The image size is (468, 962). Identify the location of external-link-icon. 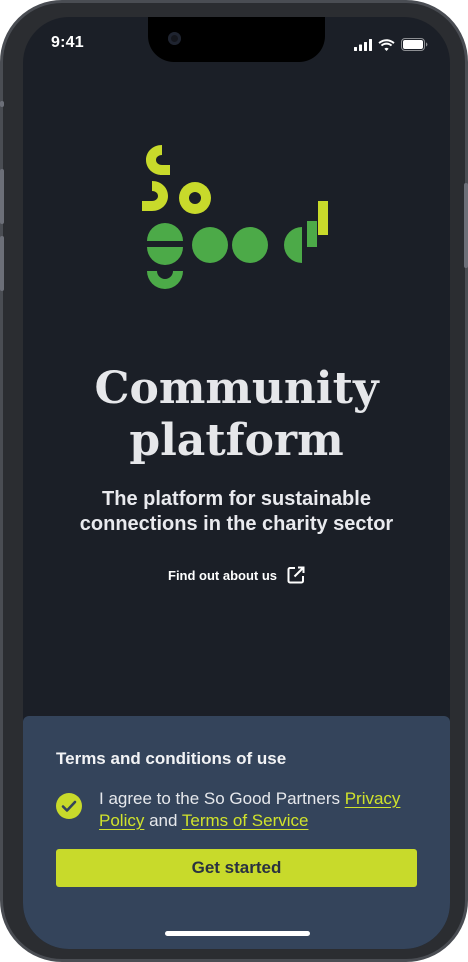
(296, 575).